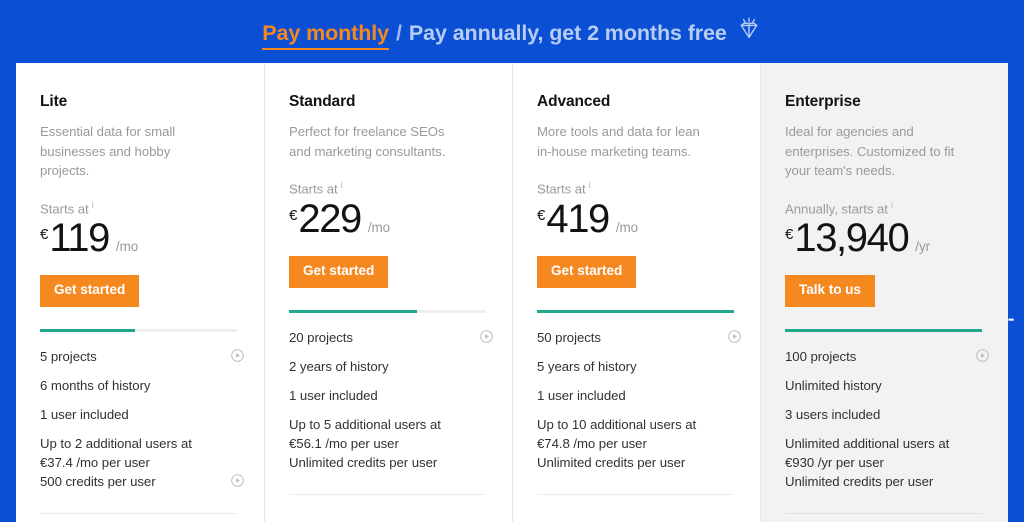 The image size is (1024, 522). What do you see at coordinates (887, 361) in the screenshot?
I see `feature-row: 100 projects` at bounding box center [887, 361].